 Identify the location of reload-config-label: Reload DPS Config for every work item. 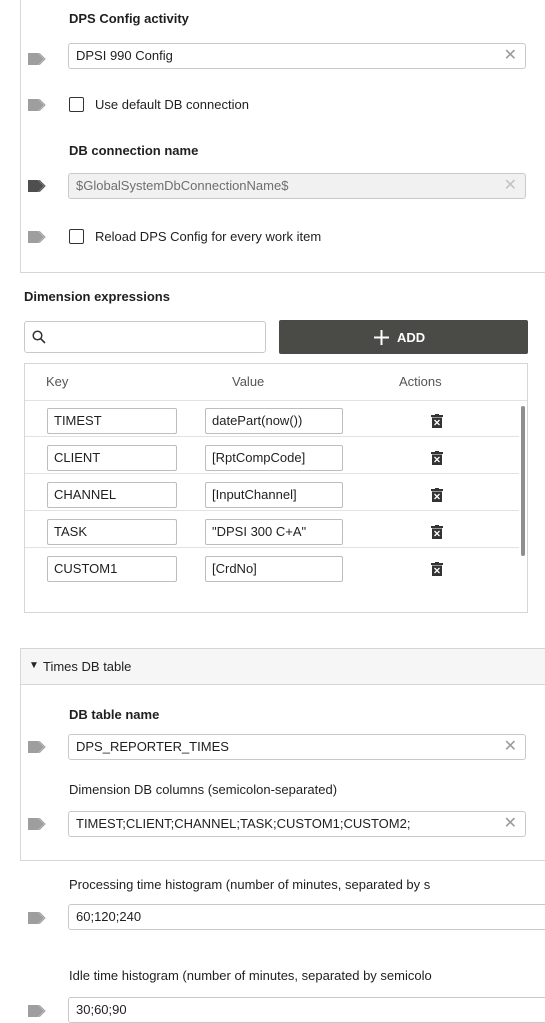
(208, 236).